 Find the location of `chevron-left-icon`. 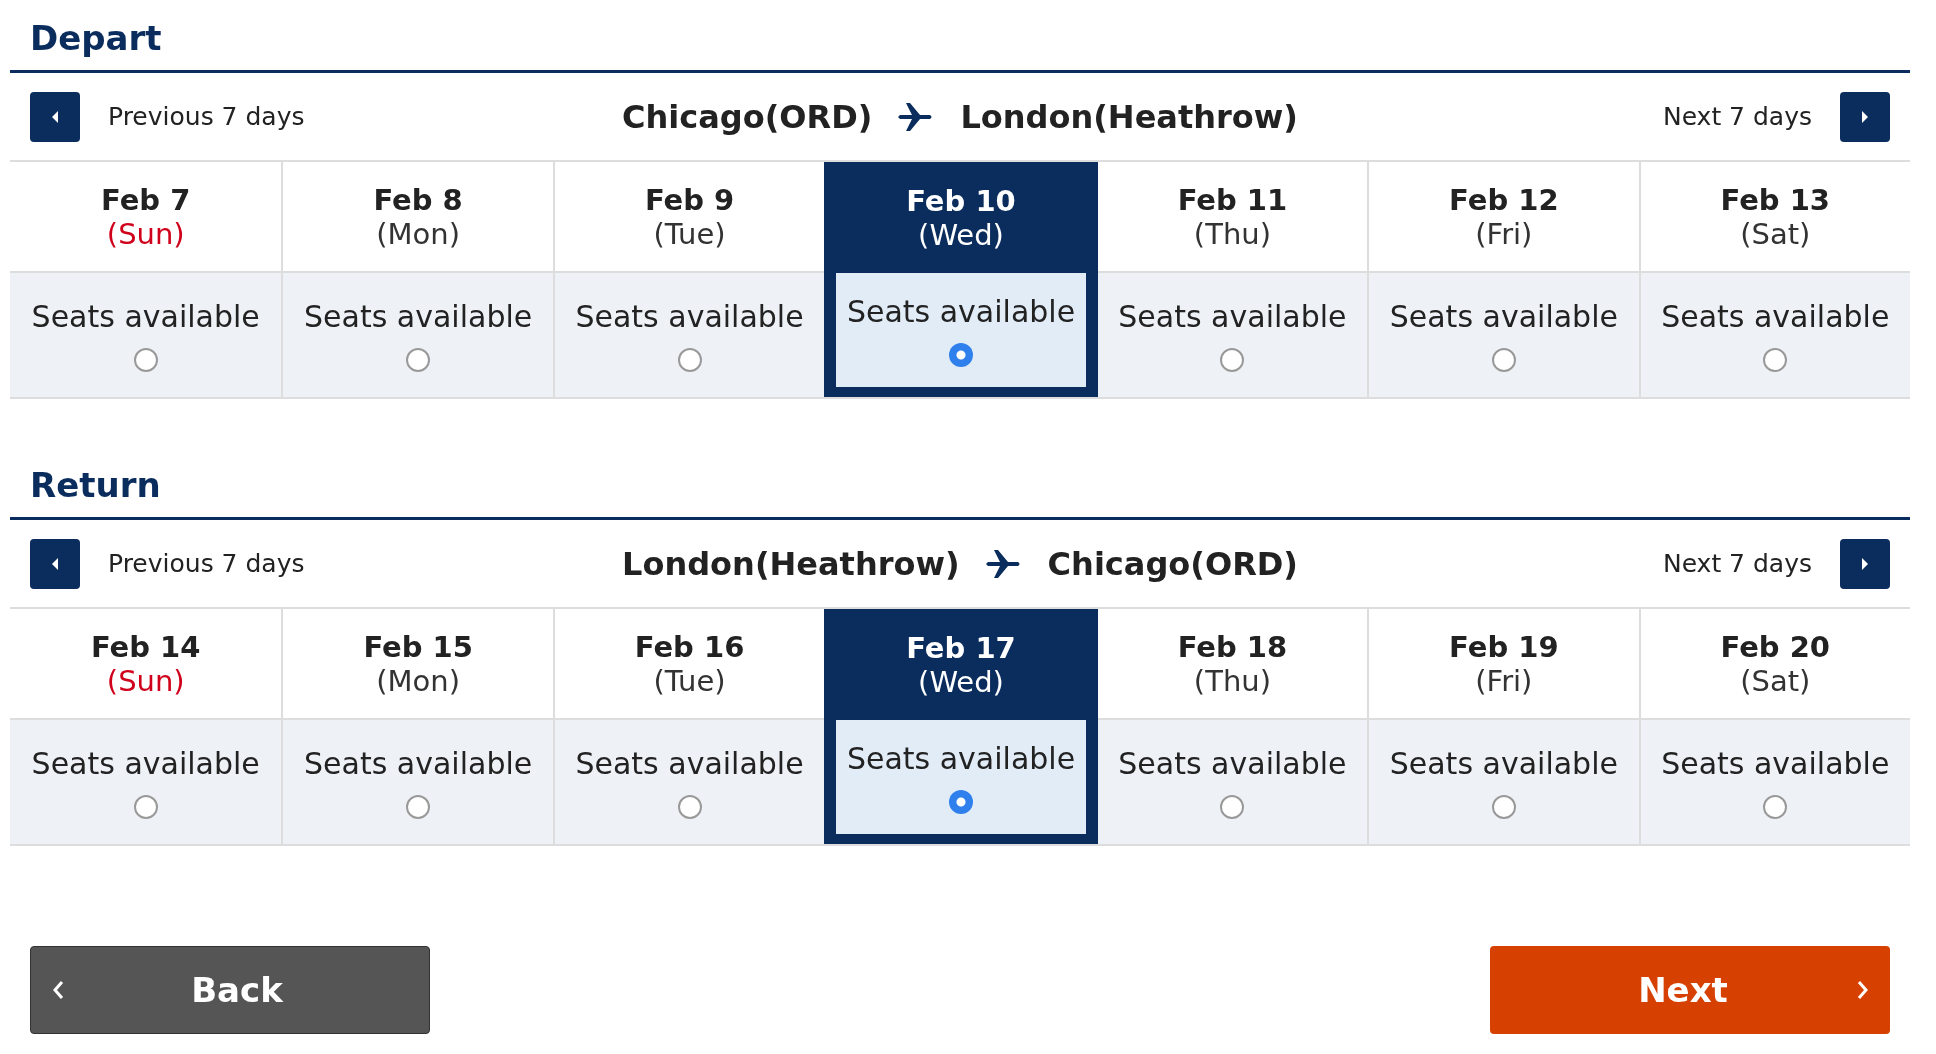

chevron-left-icon is located at coordinates (58, 990).